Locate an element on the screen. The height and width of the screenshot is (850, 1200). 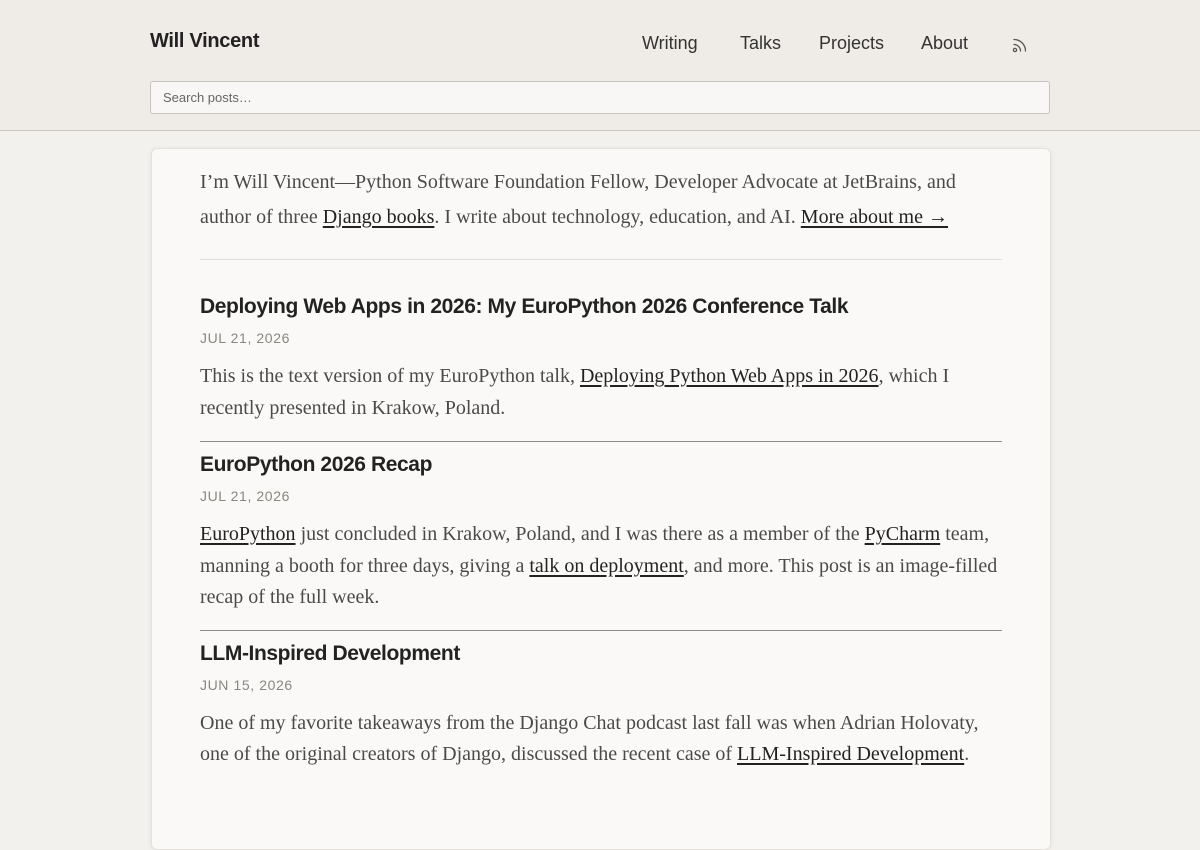
nav-talks: Talks is located at coordinates (760, 43).